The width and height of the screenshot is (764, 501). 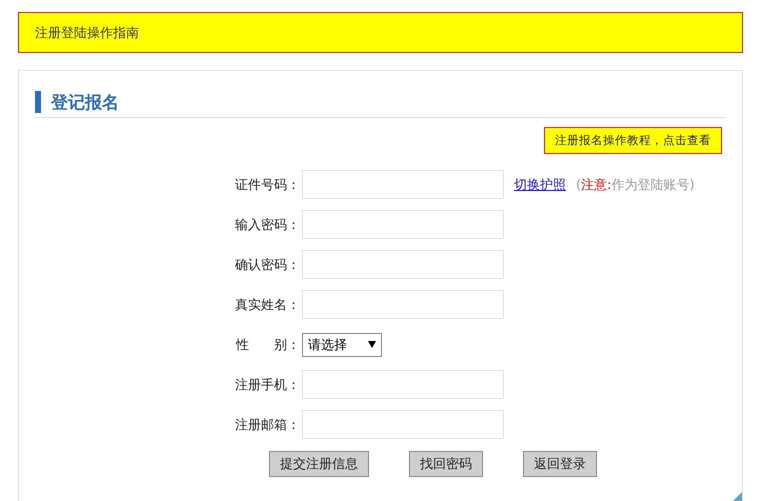 What do you see at coordinates (87, 33) in the screenshot?
I see `banner-title: 注册登陆操作指南` at bounding box center [87, 33].